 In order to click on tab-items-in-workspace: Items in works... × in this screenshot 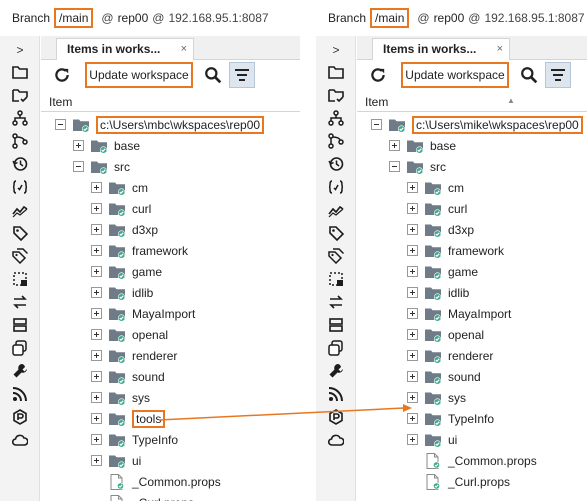, I will do `click(125, 49)`.